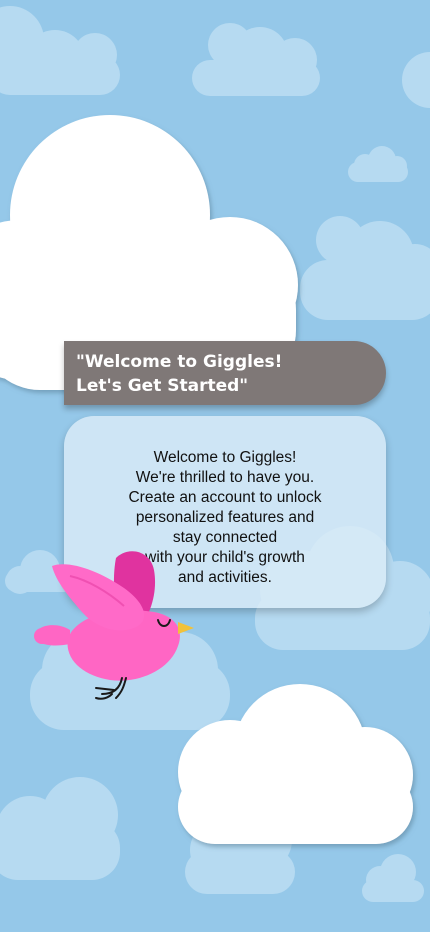 Image resolution: width=430 pixels, height=932 pixels. What do you see at coordinates (179, 362) in the screenshot?
I see `welcome-title-line1: "Welcome to Giggles!` at bounding box center [179, 362].